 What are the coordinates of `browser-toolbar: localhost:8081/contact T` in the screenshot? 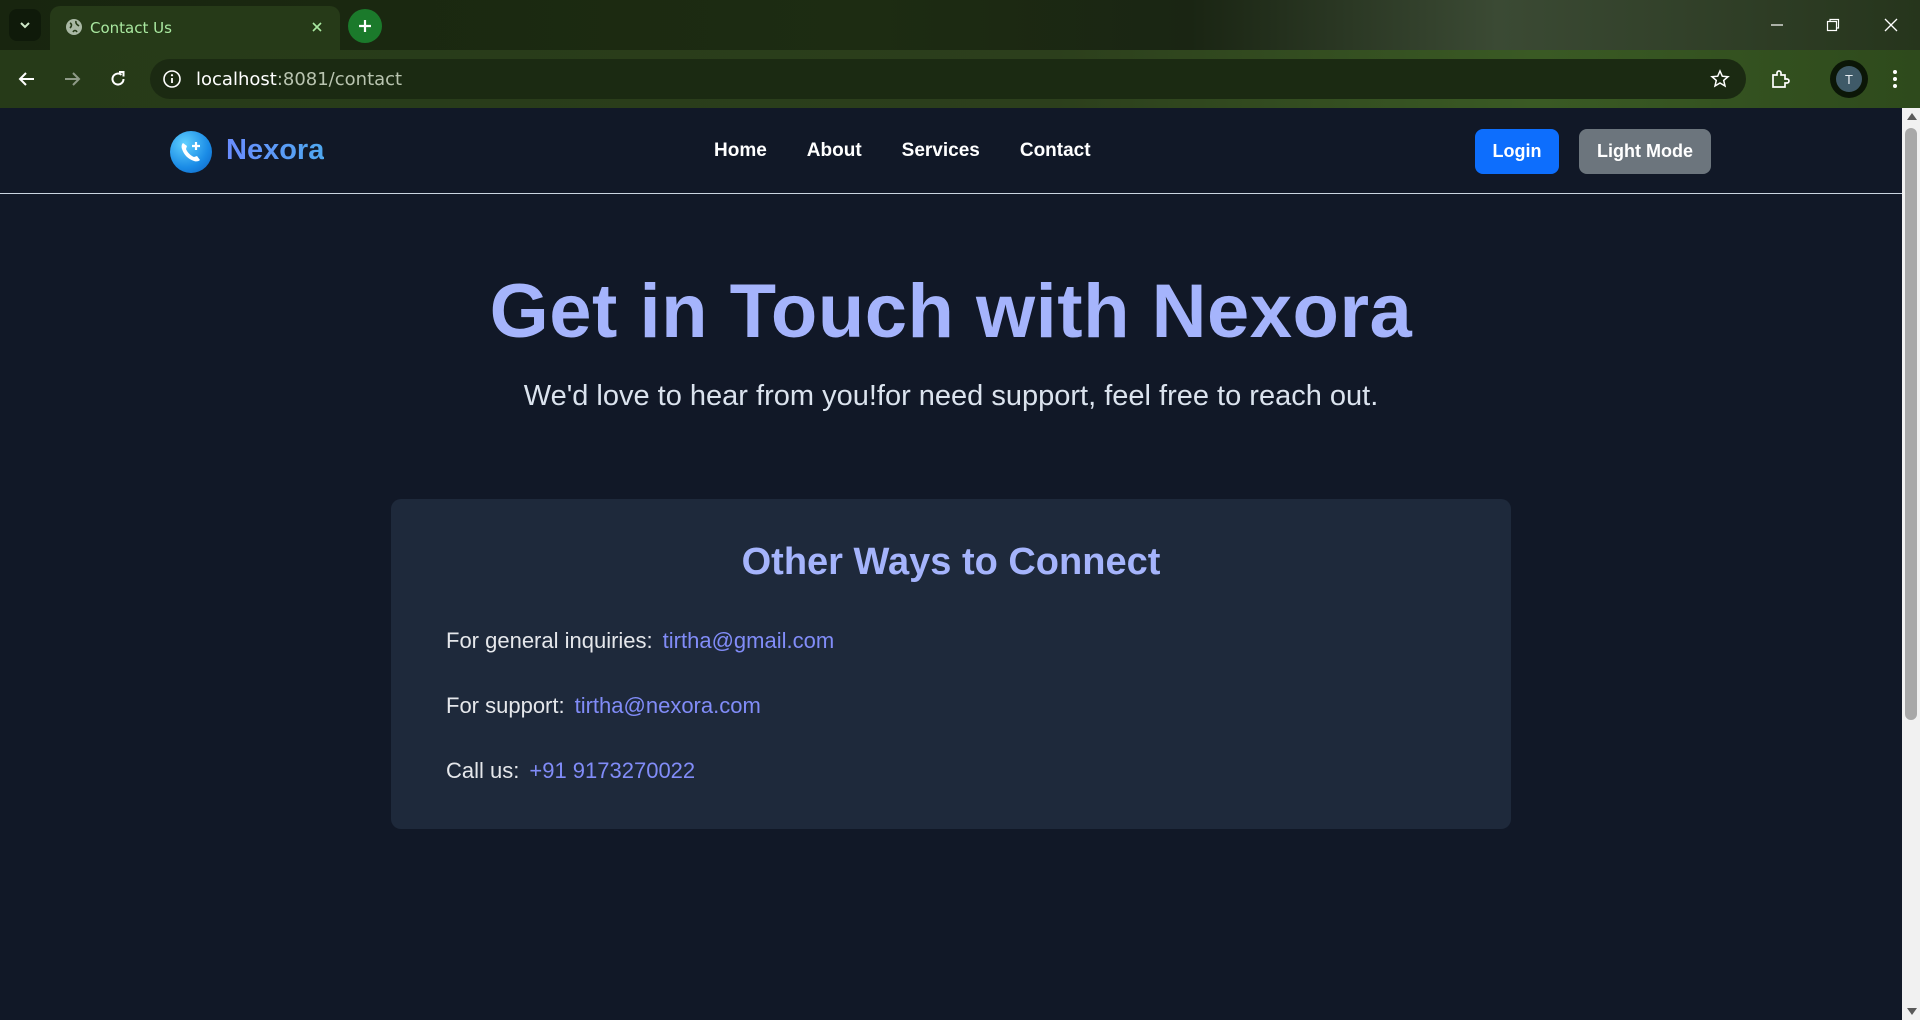 It's located at (960, 79).